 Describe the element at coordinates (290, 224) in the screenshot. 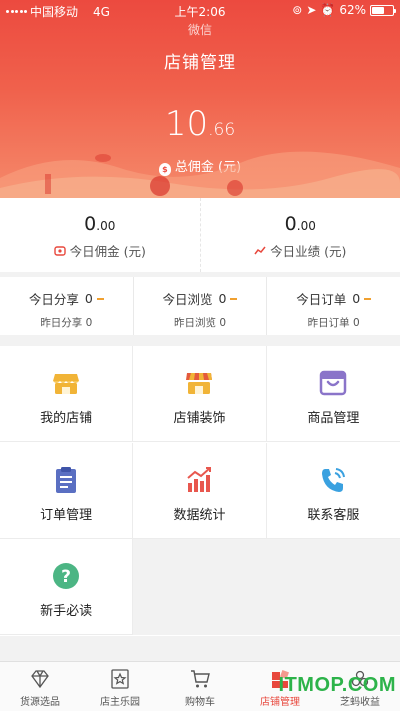

I see `today-performance-int: 0` at that location.